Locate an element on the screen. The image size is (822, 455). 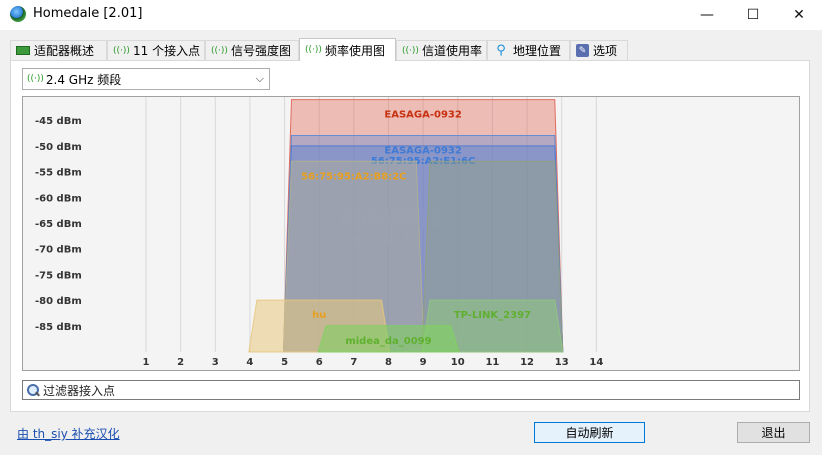
x-tick-label: 9 is located at coordinates (423, 362).